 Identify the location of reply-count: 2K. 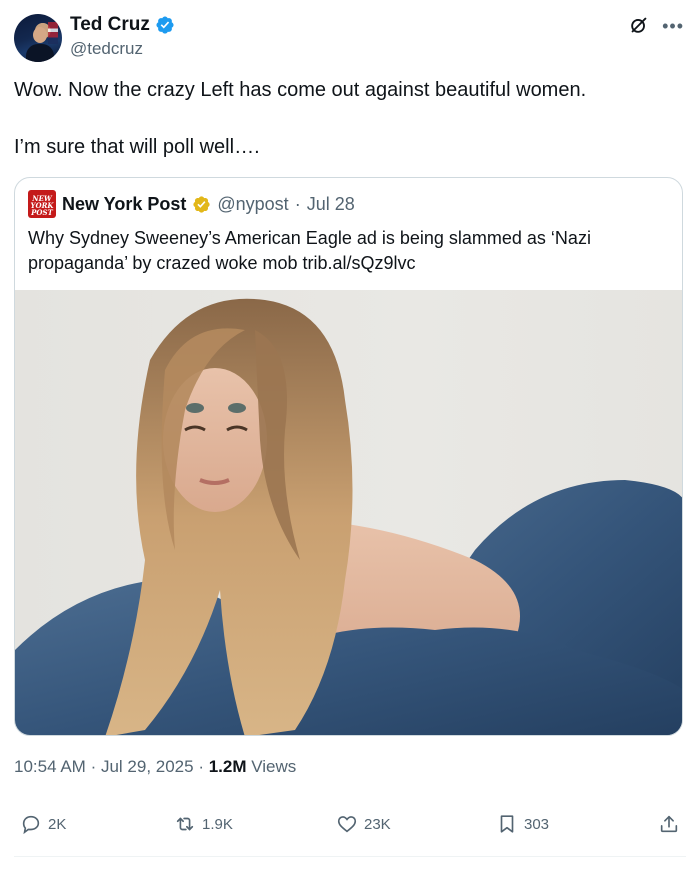
(57, 824).